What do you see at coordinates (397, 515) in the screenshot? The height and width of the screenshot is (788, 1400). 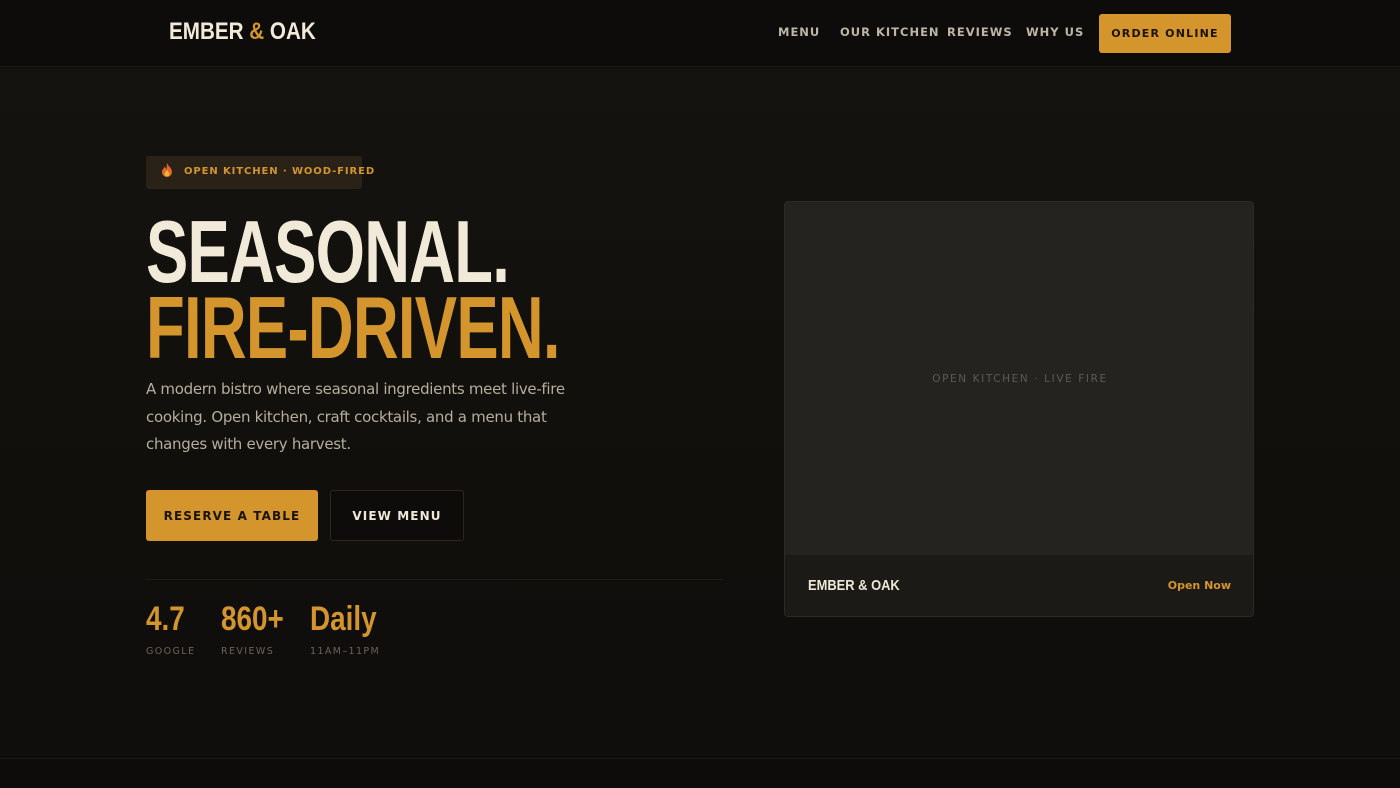 I see `view-menu-button: VIEW MENU` at bounding box center [397, 515].